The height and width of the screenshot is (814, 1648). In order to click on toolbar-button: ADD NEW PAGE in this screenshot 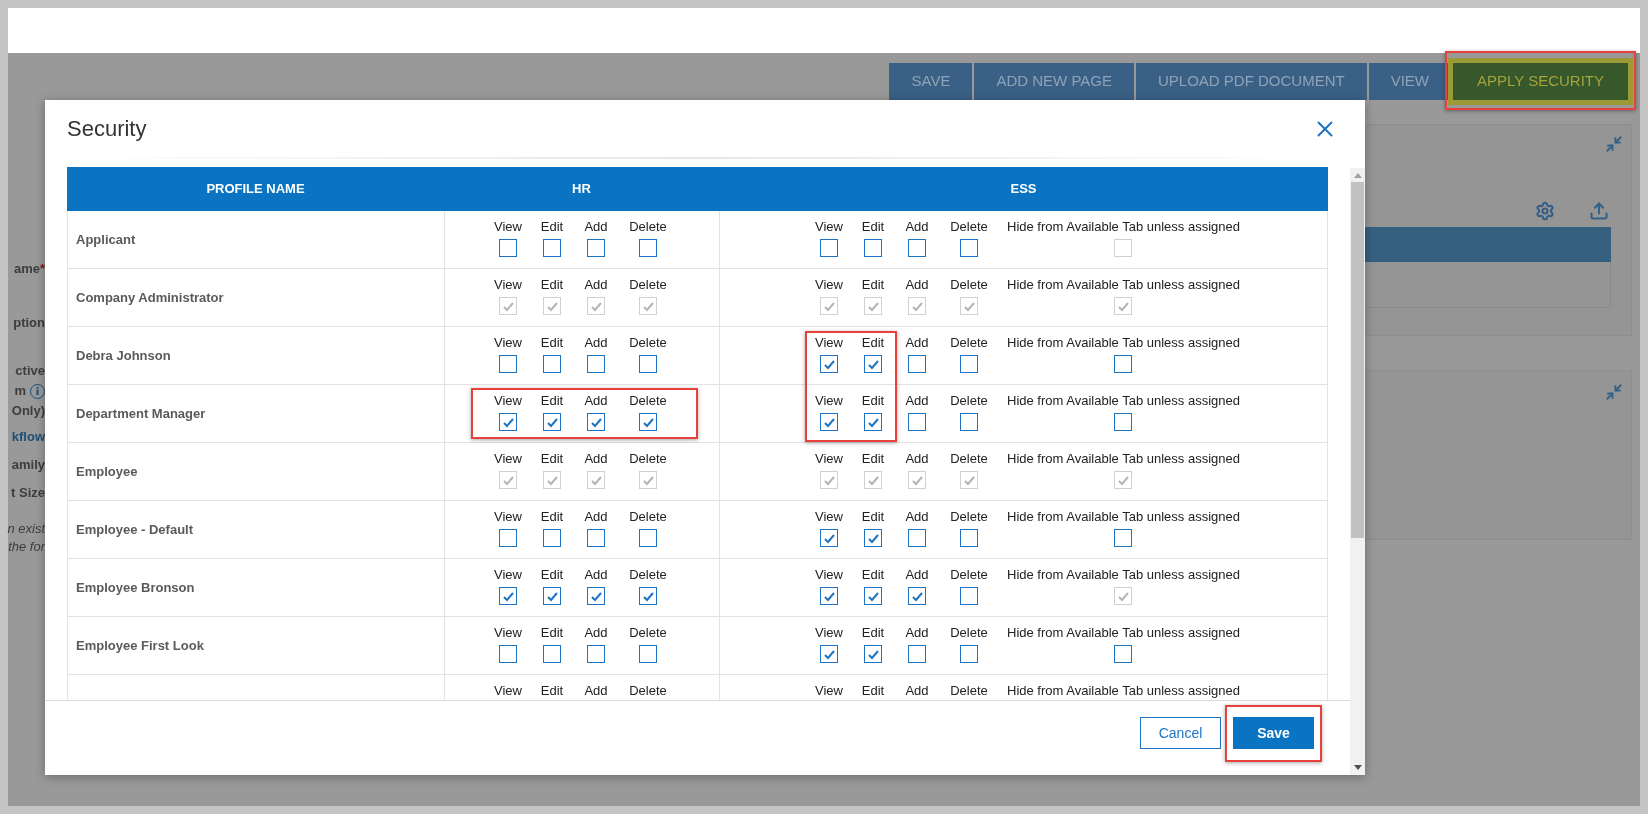, I will do `click(1054, 81)`.